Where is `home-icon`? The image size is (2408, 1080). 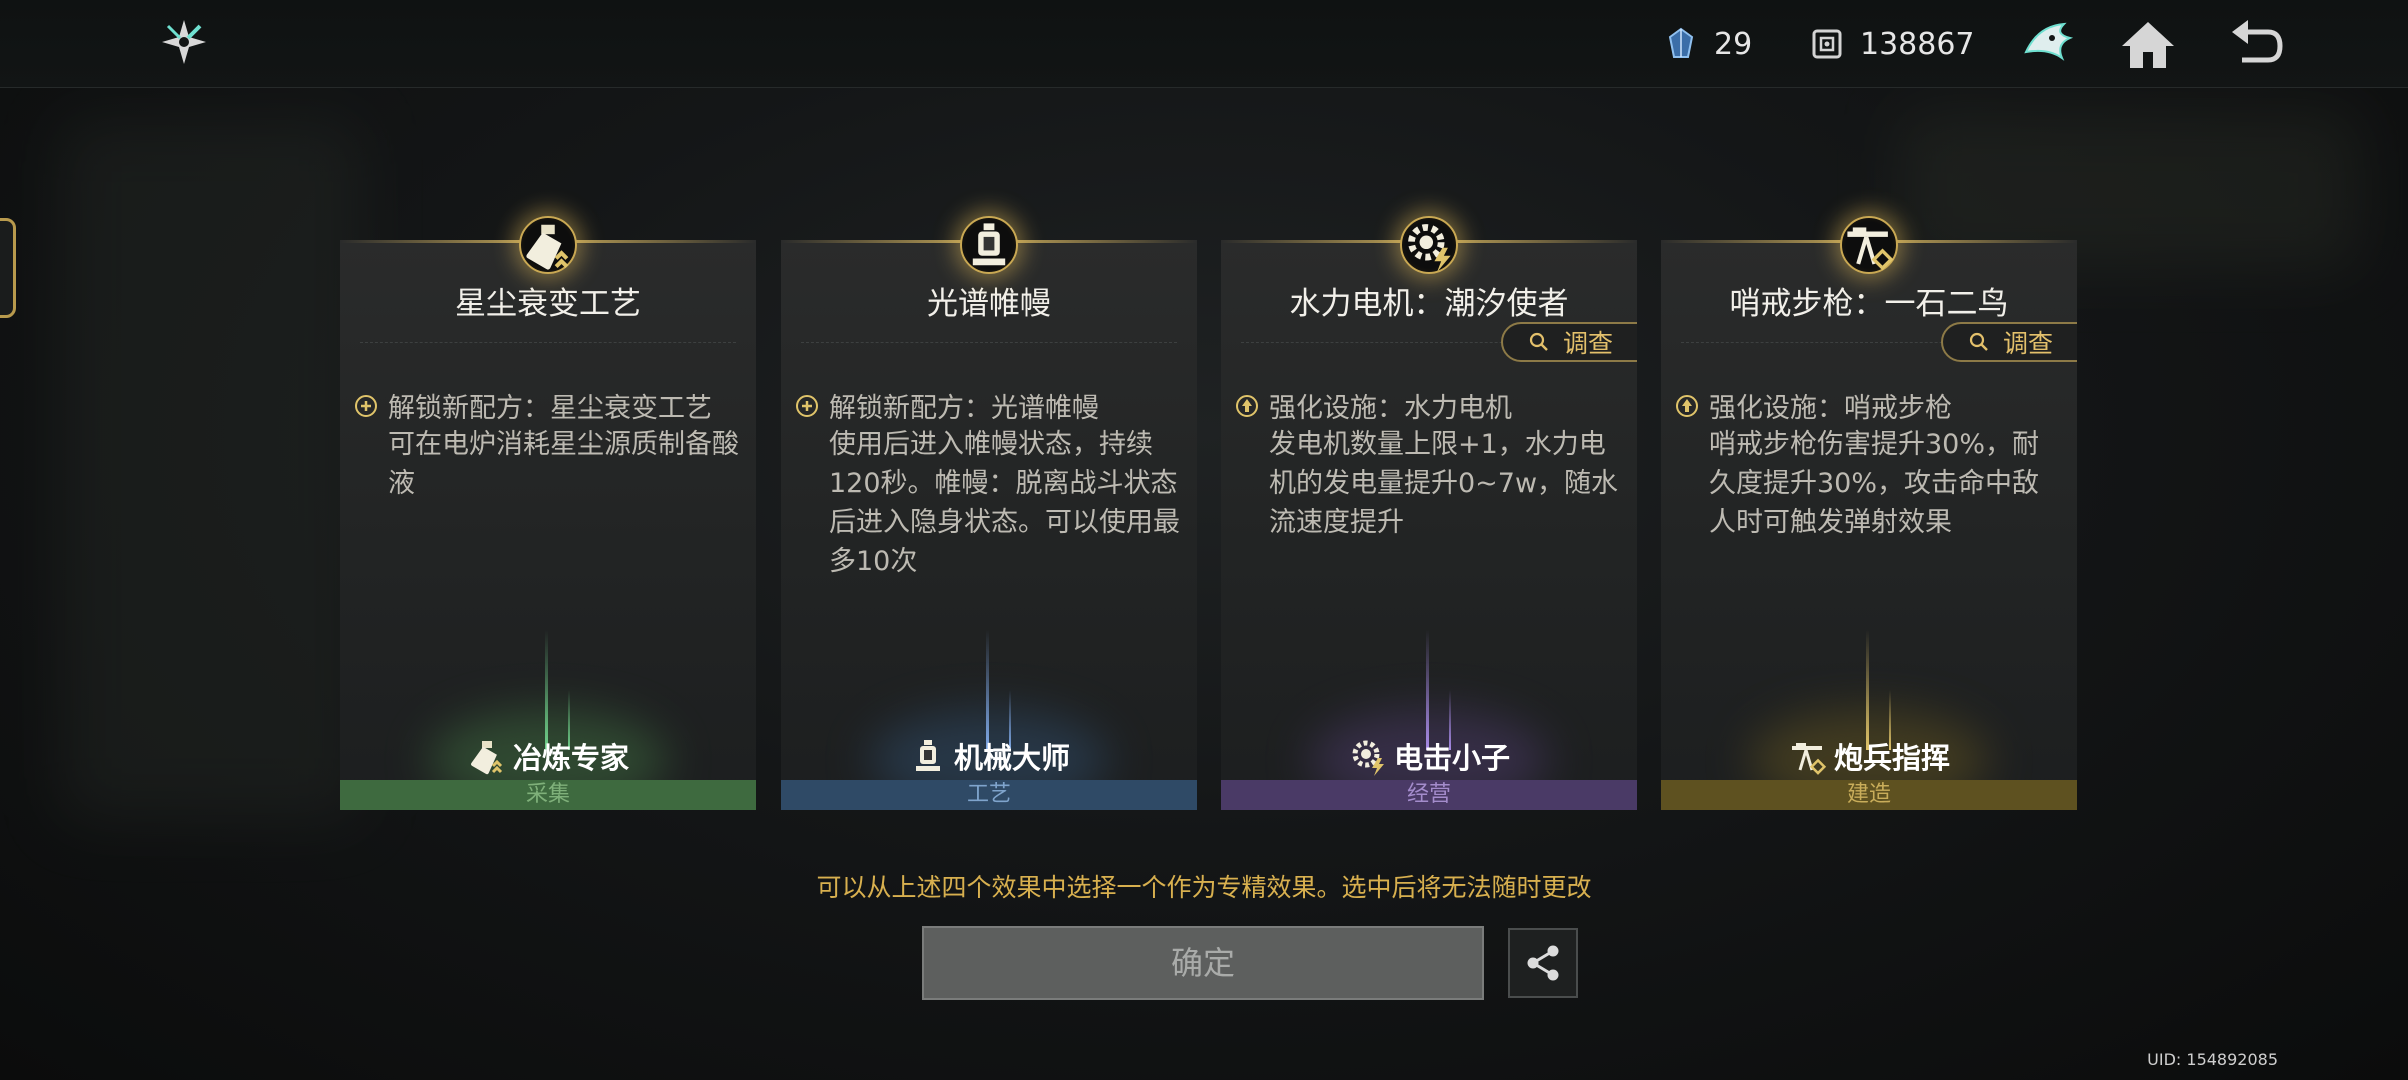 home-icon is located at coordinates (2148, 44).